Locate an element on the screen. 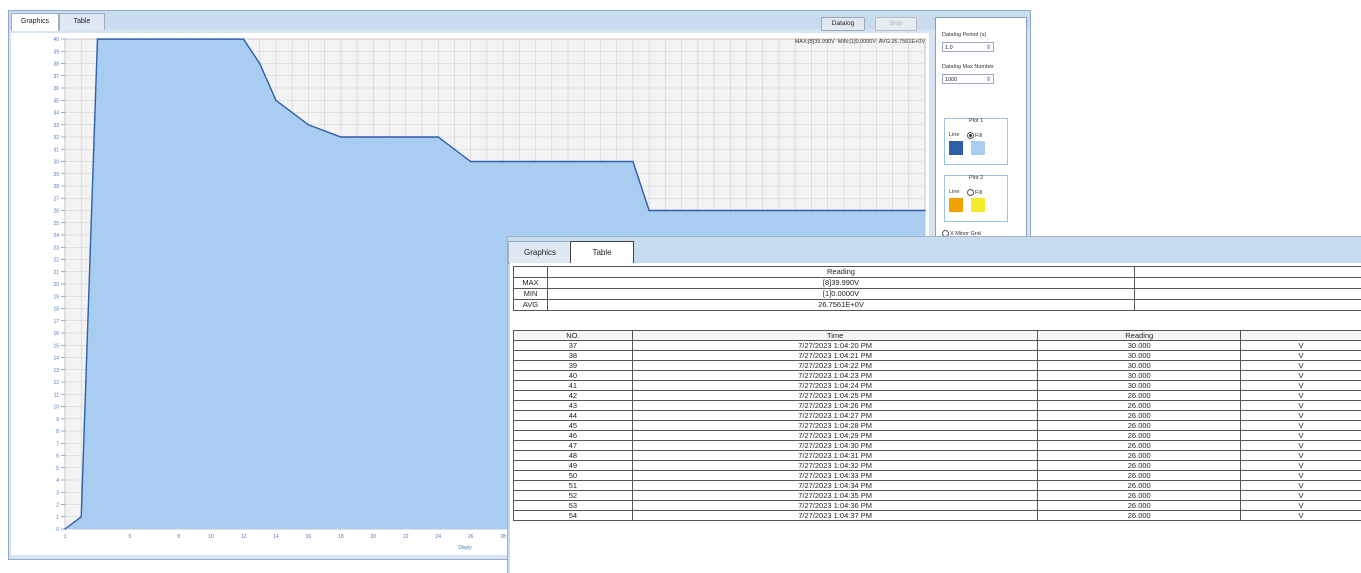  y-tick-label: 6 is located at coordinates (57, 457).